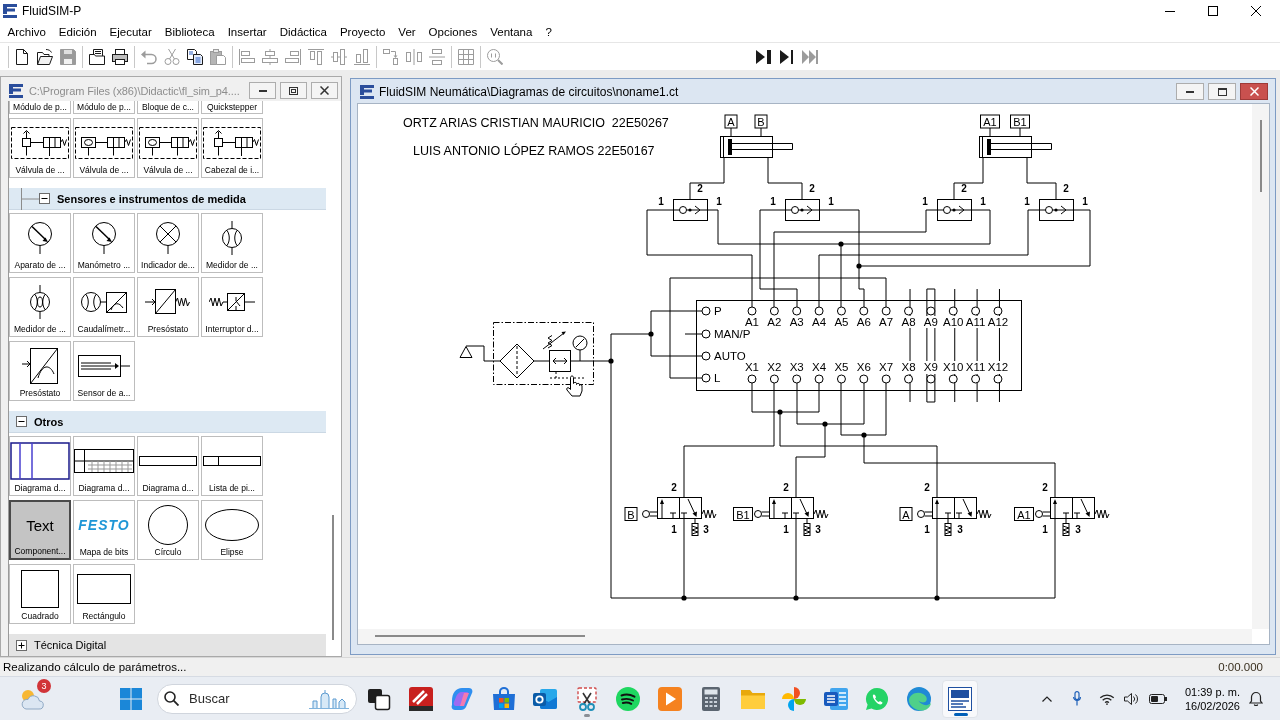  I want to click on page-icon, so click(22, 56).